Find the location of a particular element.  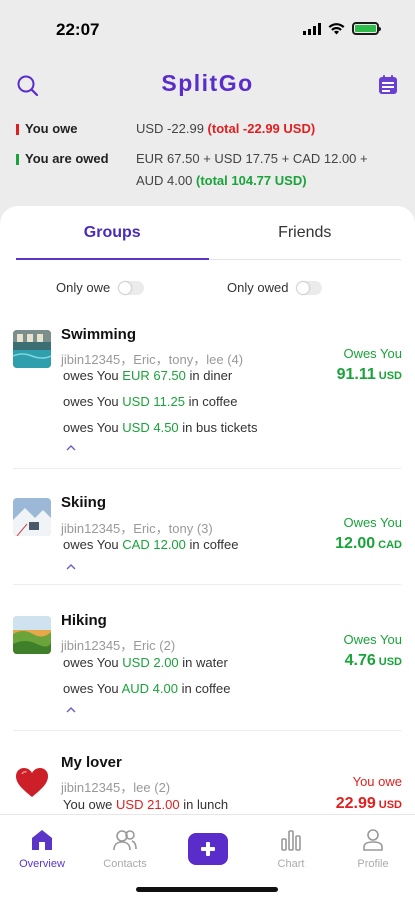

only-owe-filter: Only owe is located at coordinates (100, 287).